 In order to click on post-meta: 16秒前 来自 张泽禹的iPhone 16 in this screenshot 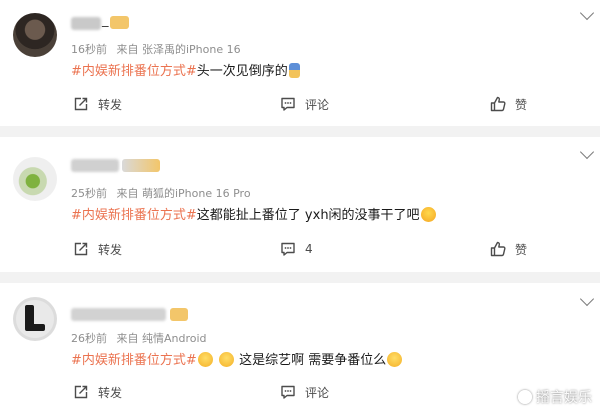, I will do `click(156, 49)`.